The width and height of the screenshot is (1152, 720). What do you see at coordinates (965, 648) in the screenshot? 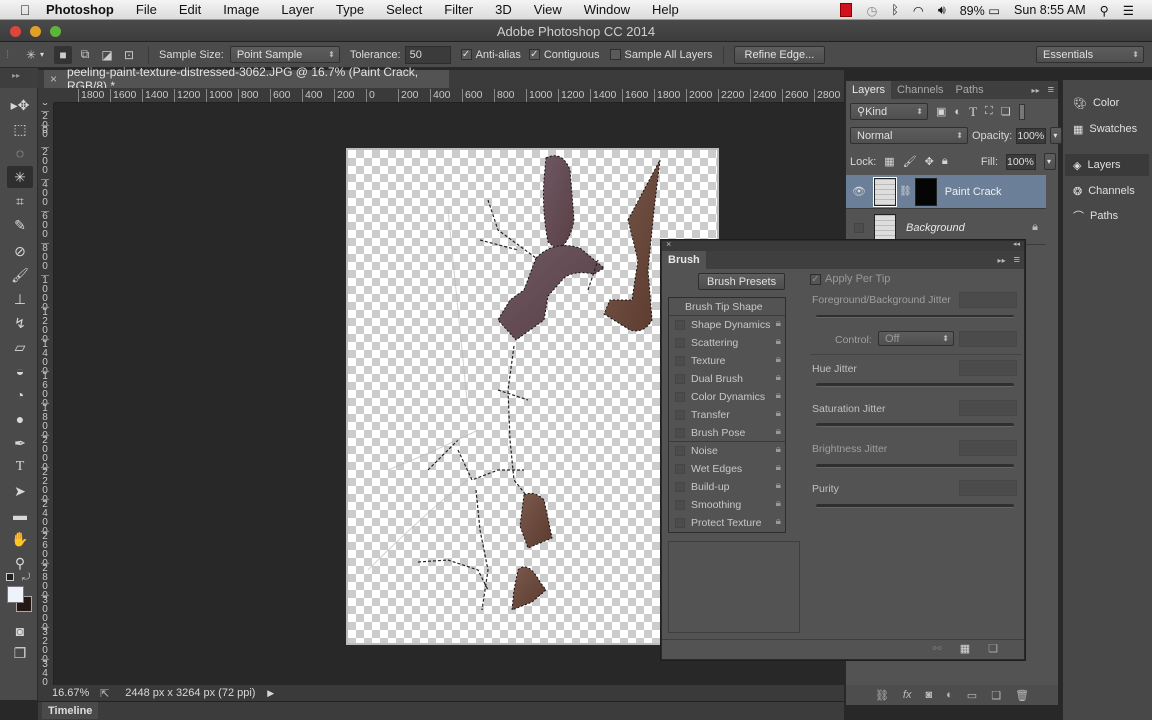
I see `brush-preset-grid-icon: ▦` at bounding box center [965, 648].